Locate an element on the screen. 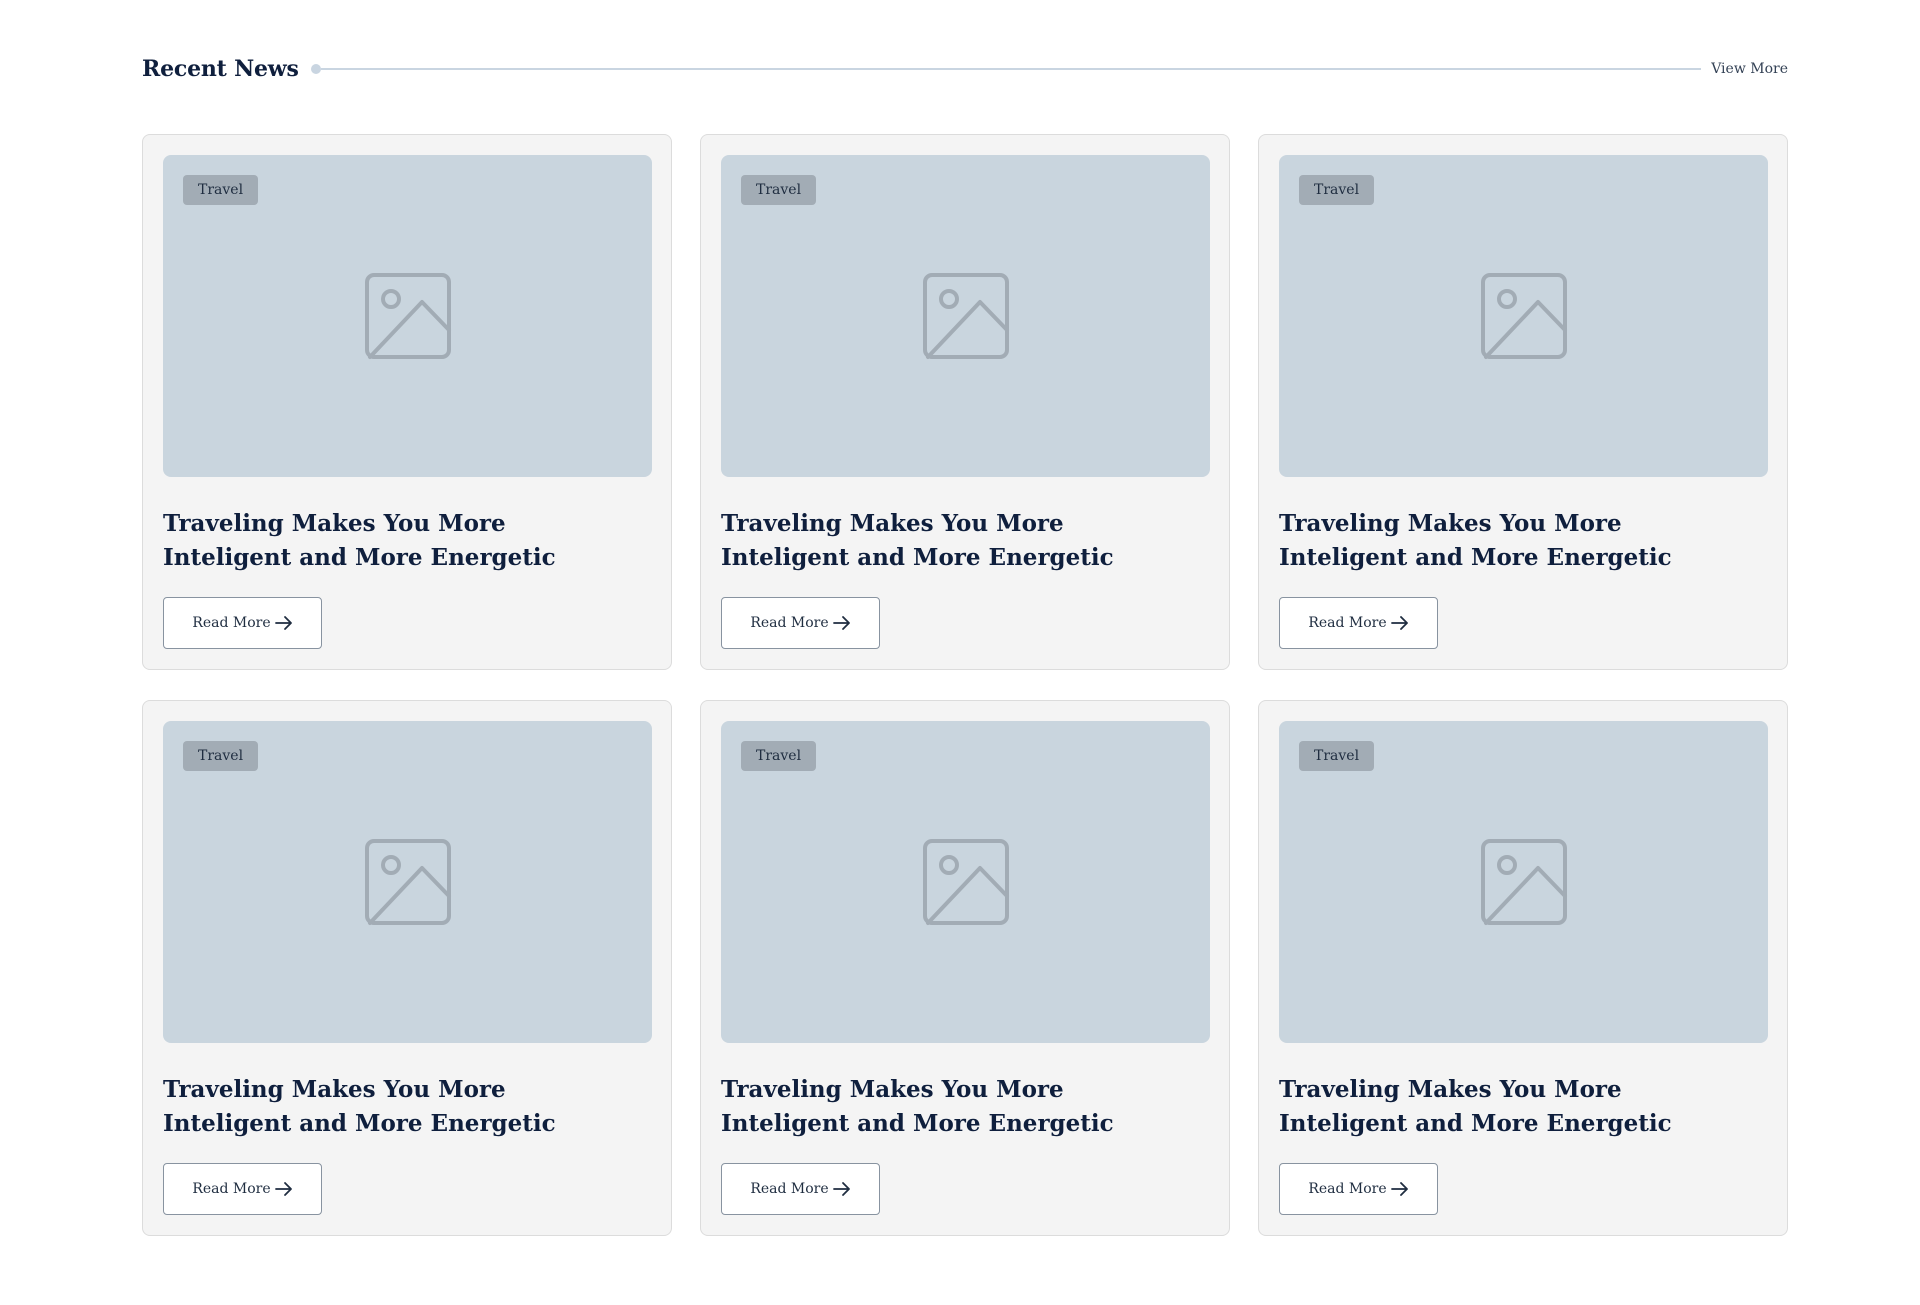 Image resolution: width=1920 pixels, height=1305 pixels. section-title: Recent News is located at coordinates (220, 69).